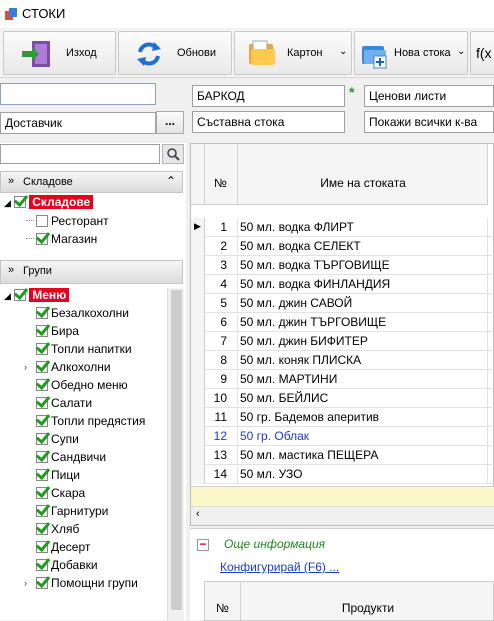 This screenshot has width=494, height=621. I want to click on table-row: 9 50 мл. МАРТИНИ, so click(342, 379).